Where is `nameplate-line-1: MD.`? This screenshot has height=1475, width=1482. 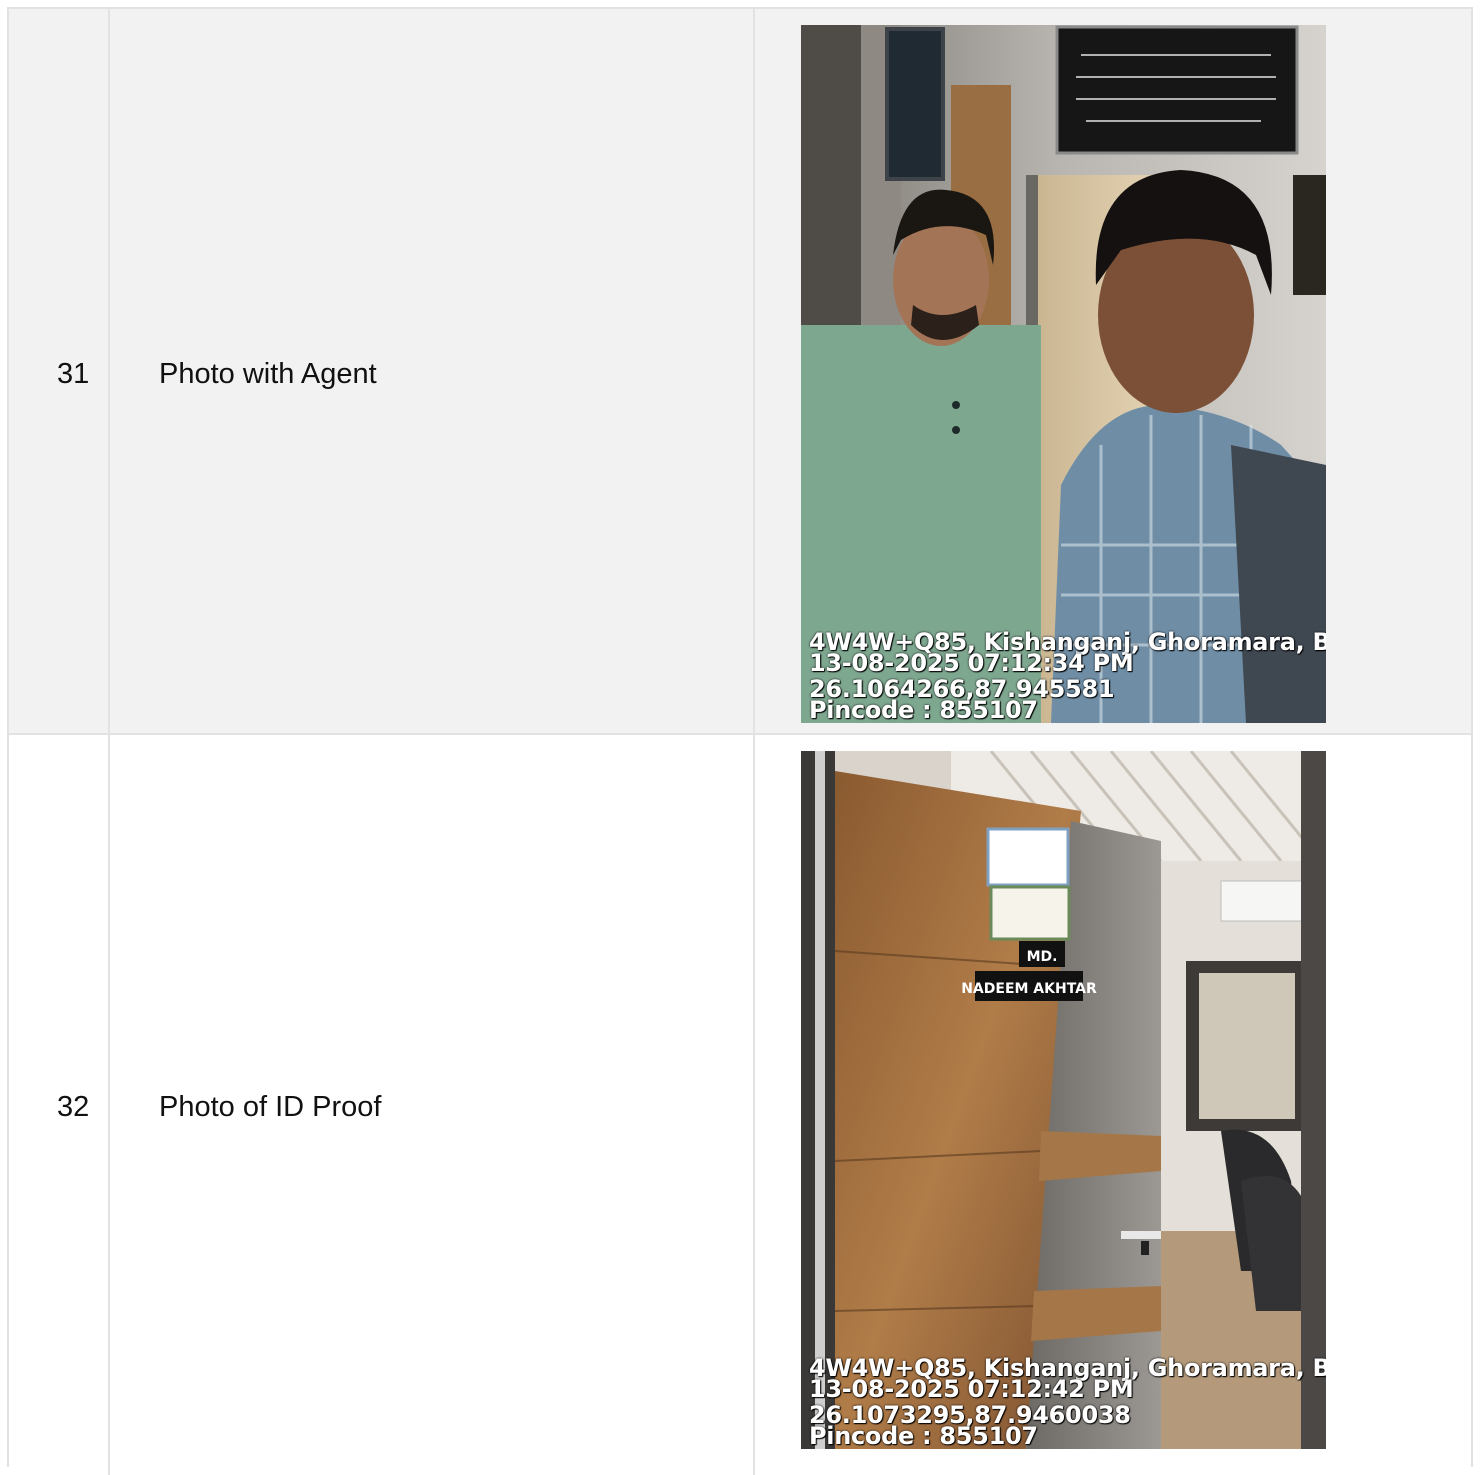
nameplate-line-1: MD. is located at coordinates (1042, 957).